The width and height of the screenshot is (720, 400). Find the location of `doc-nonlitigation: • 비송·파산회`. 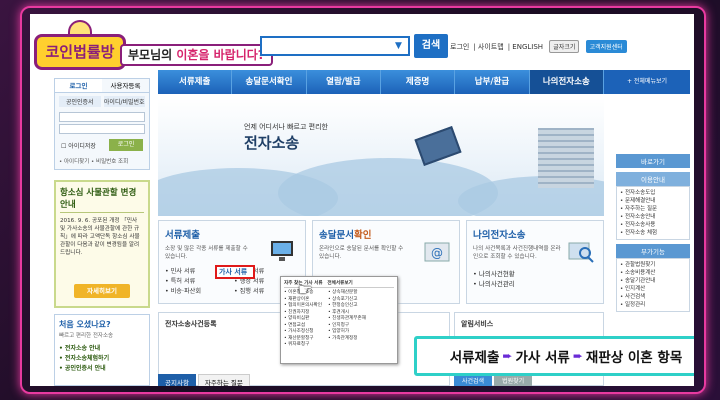

doc-nonlitigation: • 비송·파산회 is located at coordinates (197, 292).